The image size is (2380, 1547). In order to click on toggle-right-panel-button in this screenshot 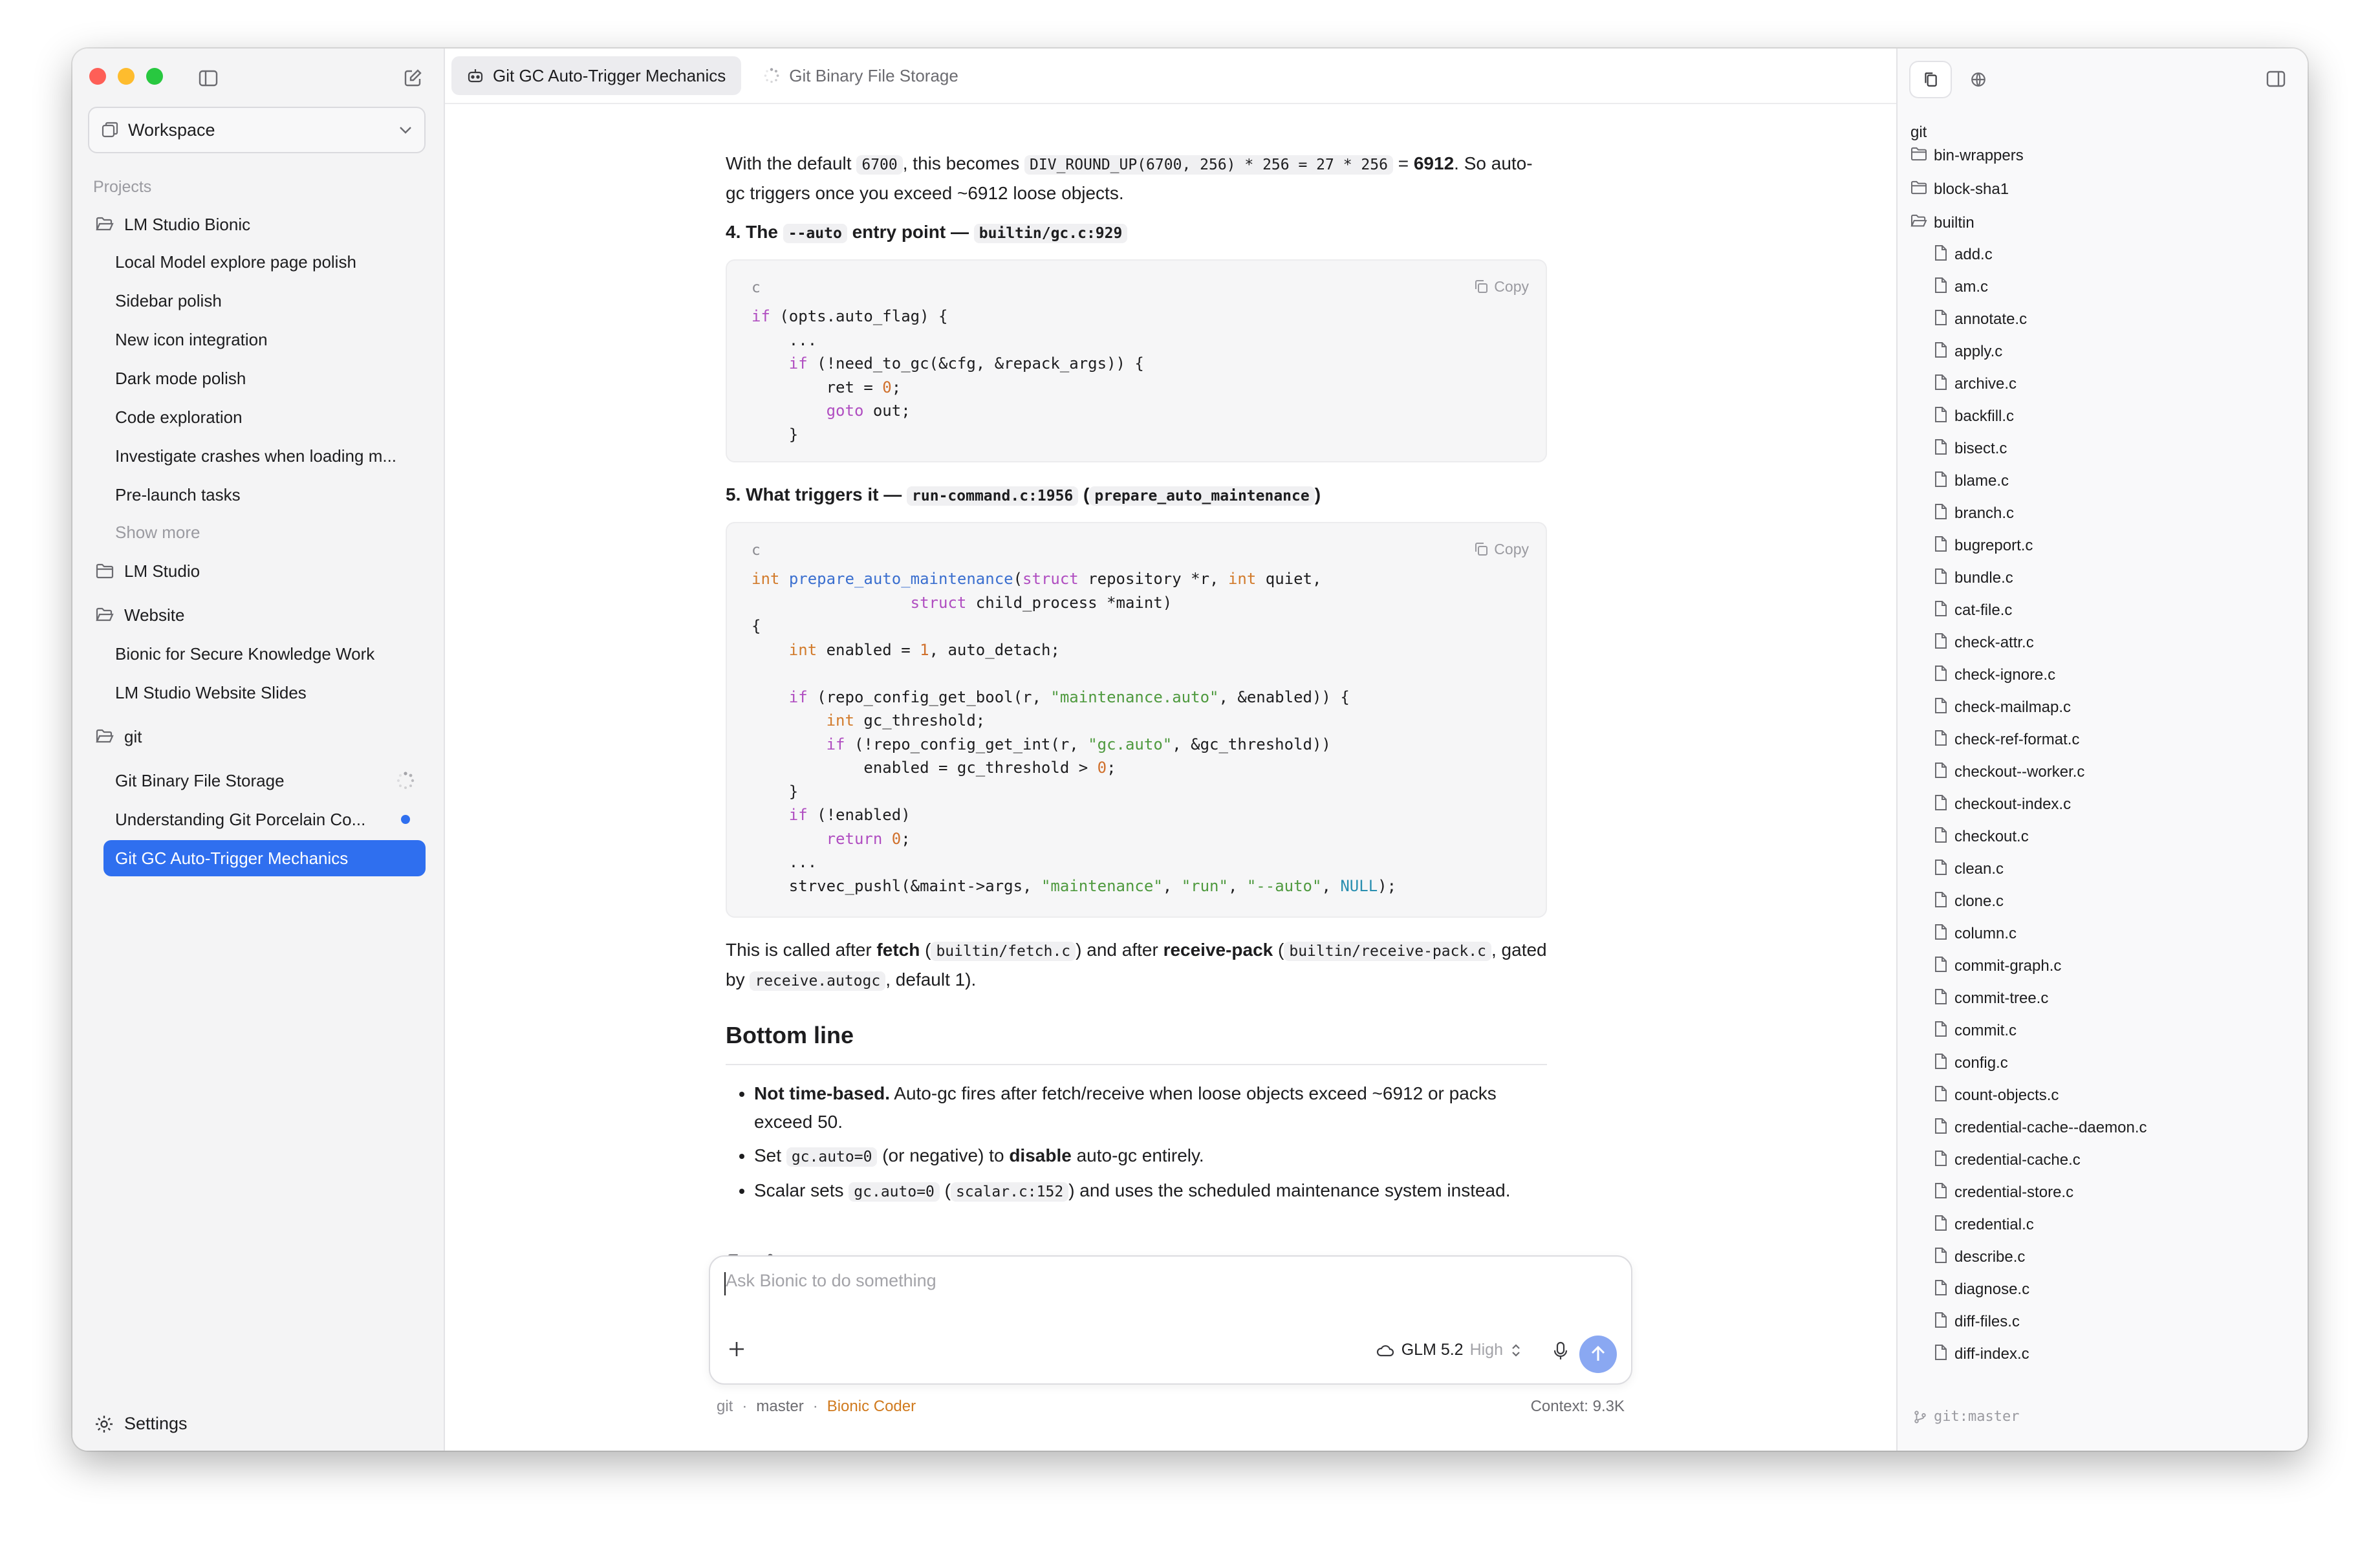, I will do `click(2276, 78)`.